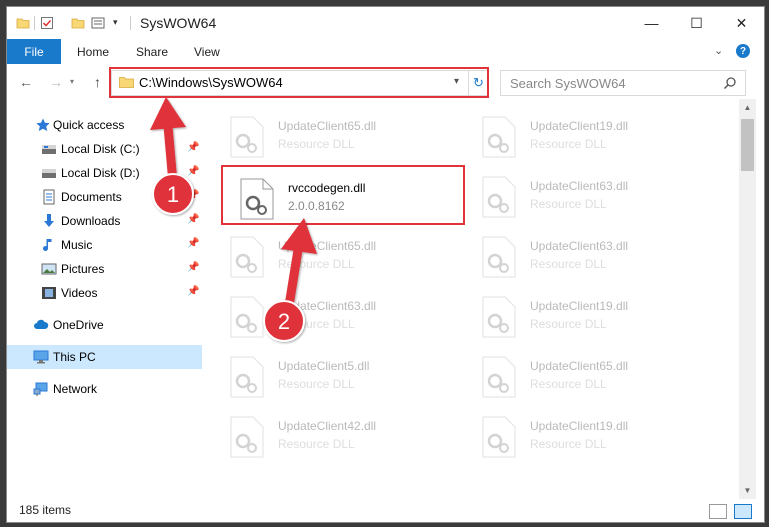  What do you see at coordinates (100, 149) in the screenshot?
I see `sidebar-item-label: Local Disk (C:)` at bounding box center [100, 149].